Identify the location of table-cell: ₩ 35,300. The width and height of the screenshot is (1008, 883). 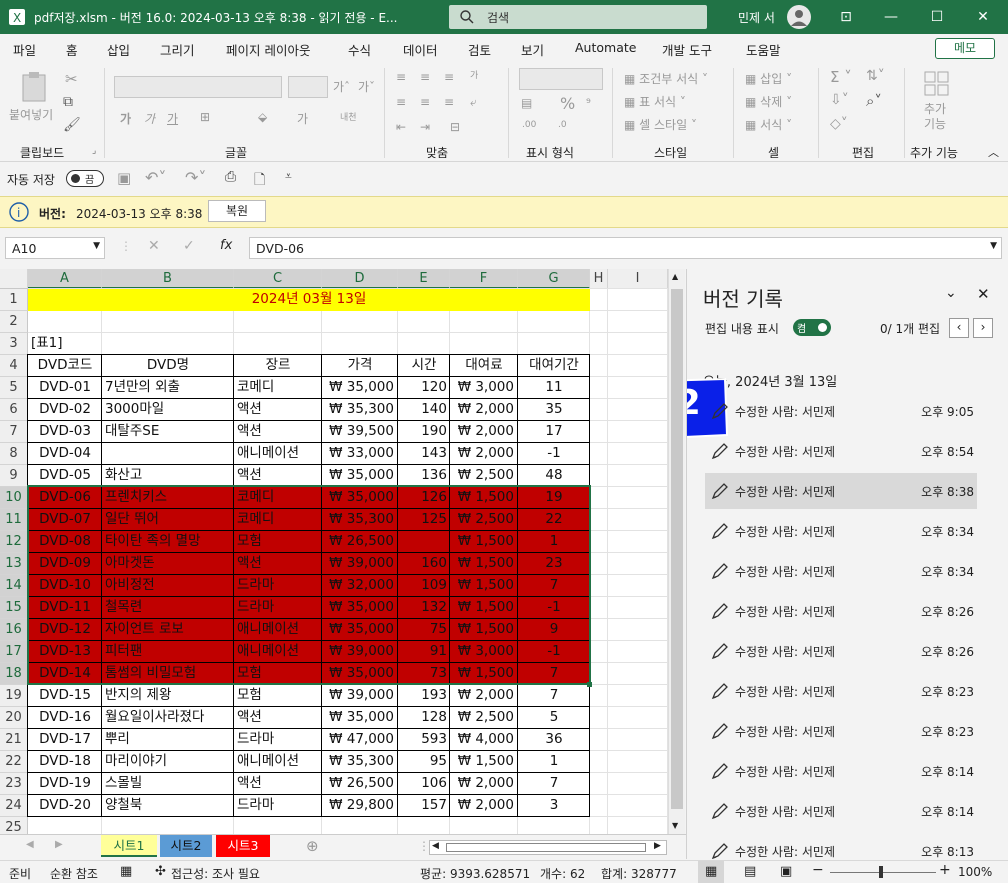
(360, 410).